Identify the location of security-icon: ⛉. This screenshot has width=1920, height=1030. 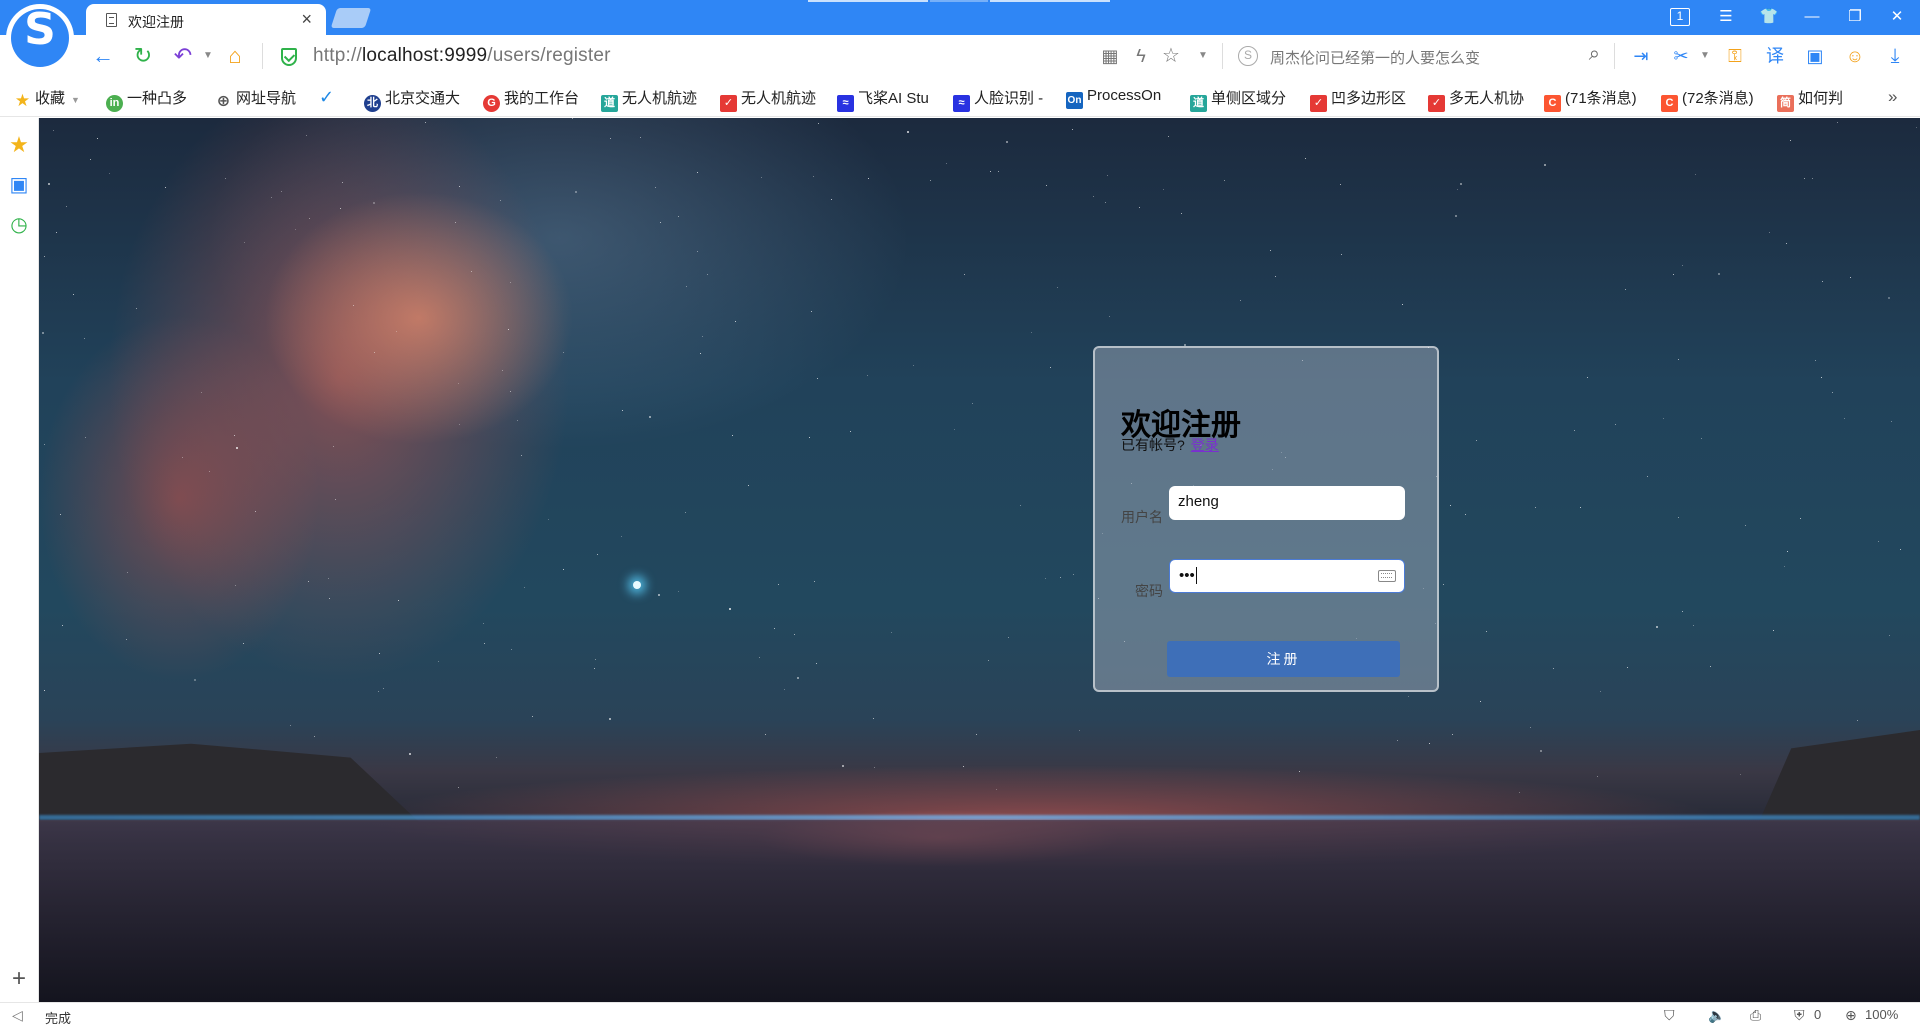
(1669, 1015).